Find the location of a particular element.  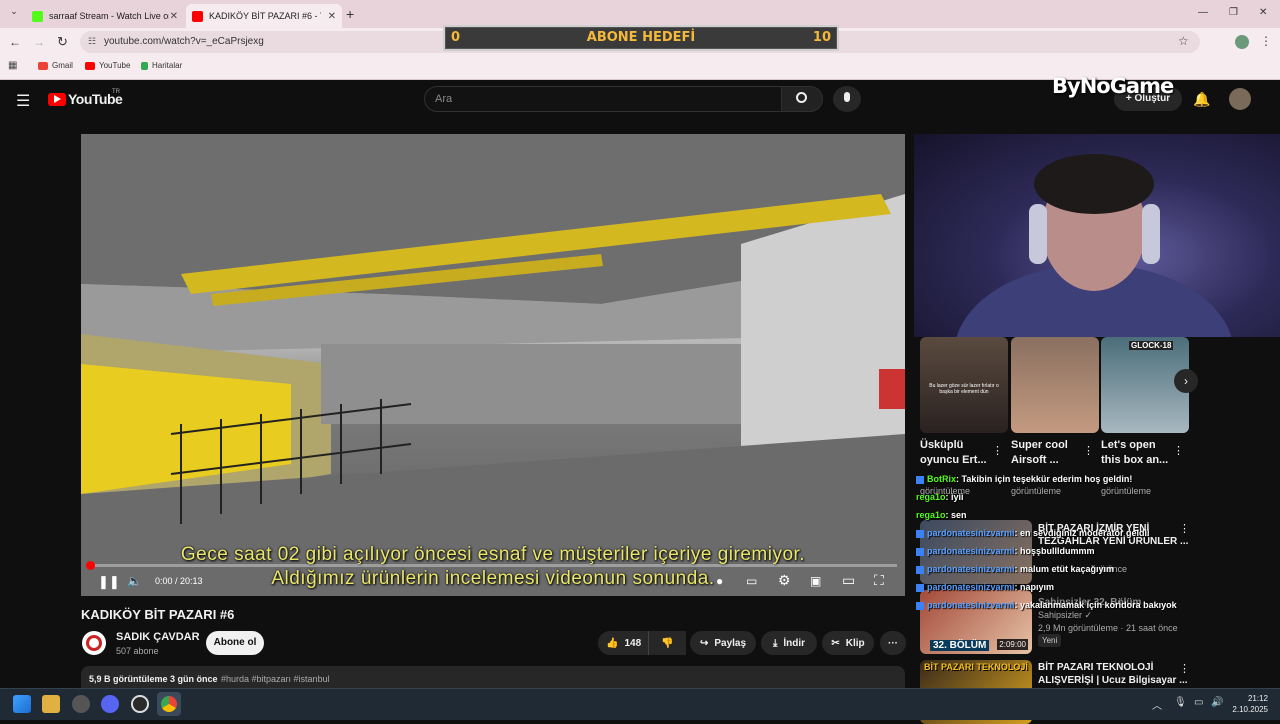

tab-kick: sarraaf Stream - Watch Live on ✕ is located at coordinates (105, 16).